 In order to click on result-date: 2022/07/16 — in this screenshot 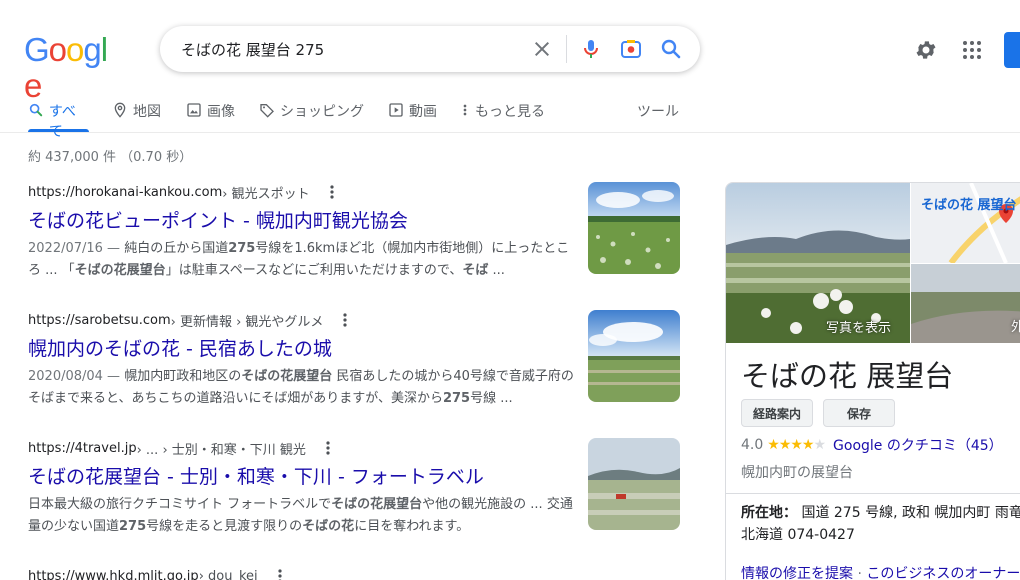, I will do `click(76, 248)`.